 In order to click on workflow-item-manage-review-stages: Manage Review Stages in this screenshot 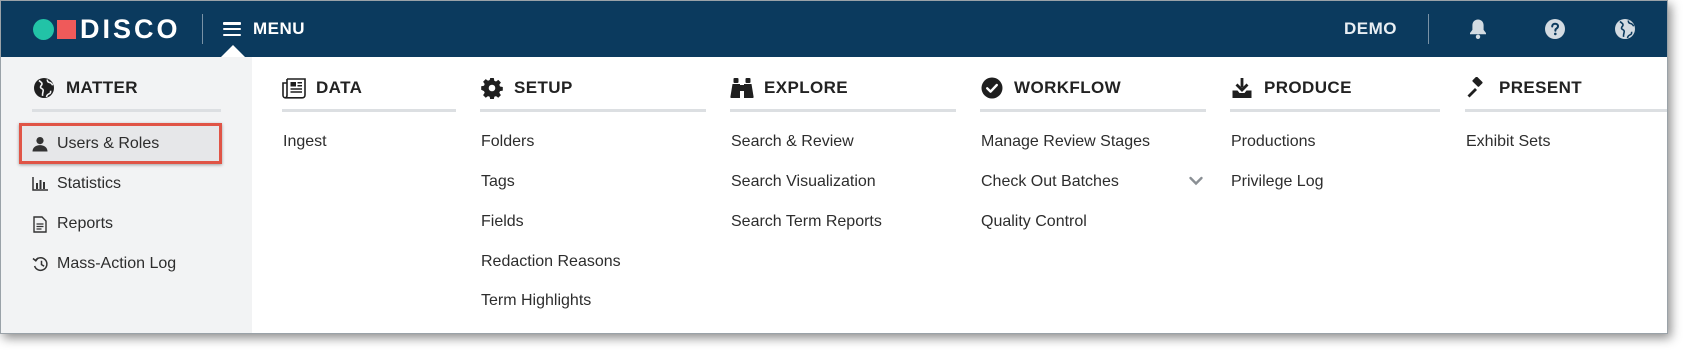, I will do `click(1065, 142)`.